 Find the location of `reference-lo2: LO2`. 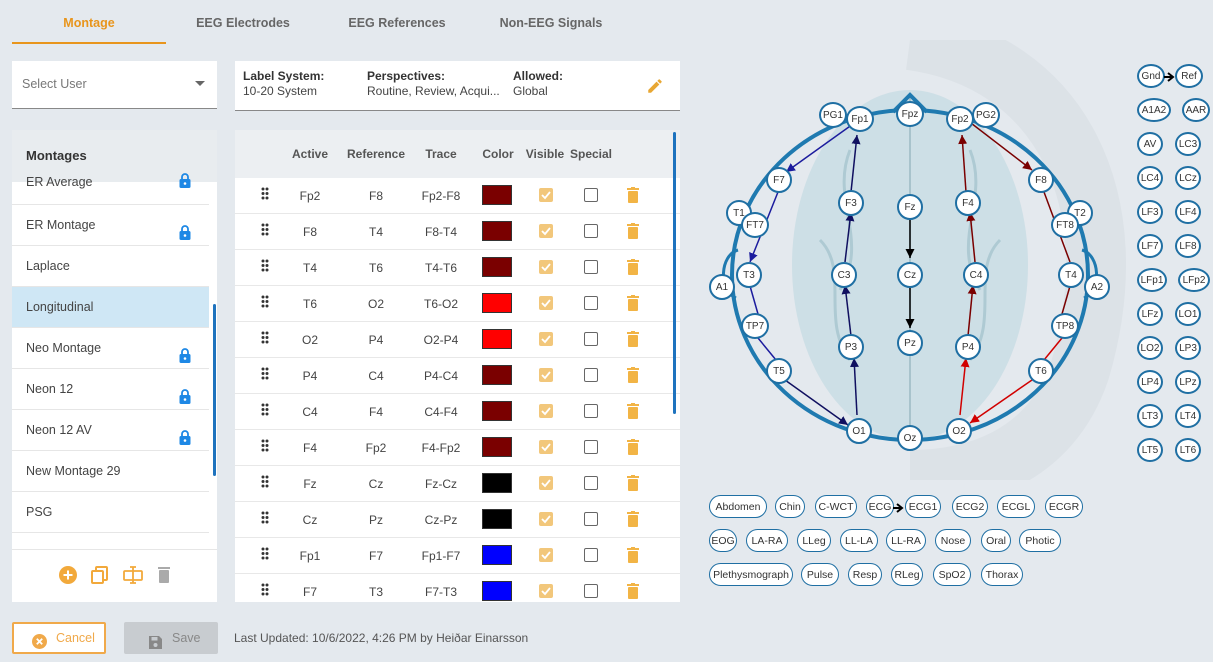

reference-lo2: LO2 is located at coordinates (1150, 348).